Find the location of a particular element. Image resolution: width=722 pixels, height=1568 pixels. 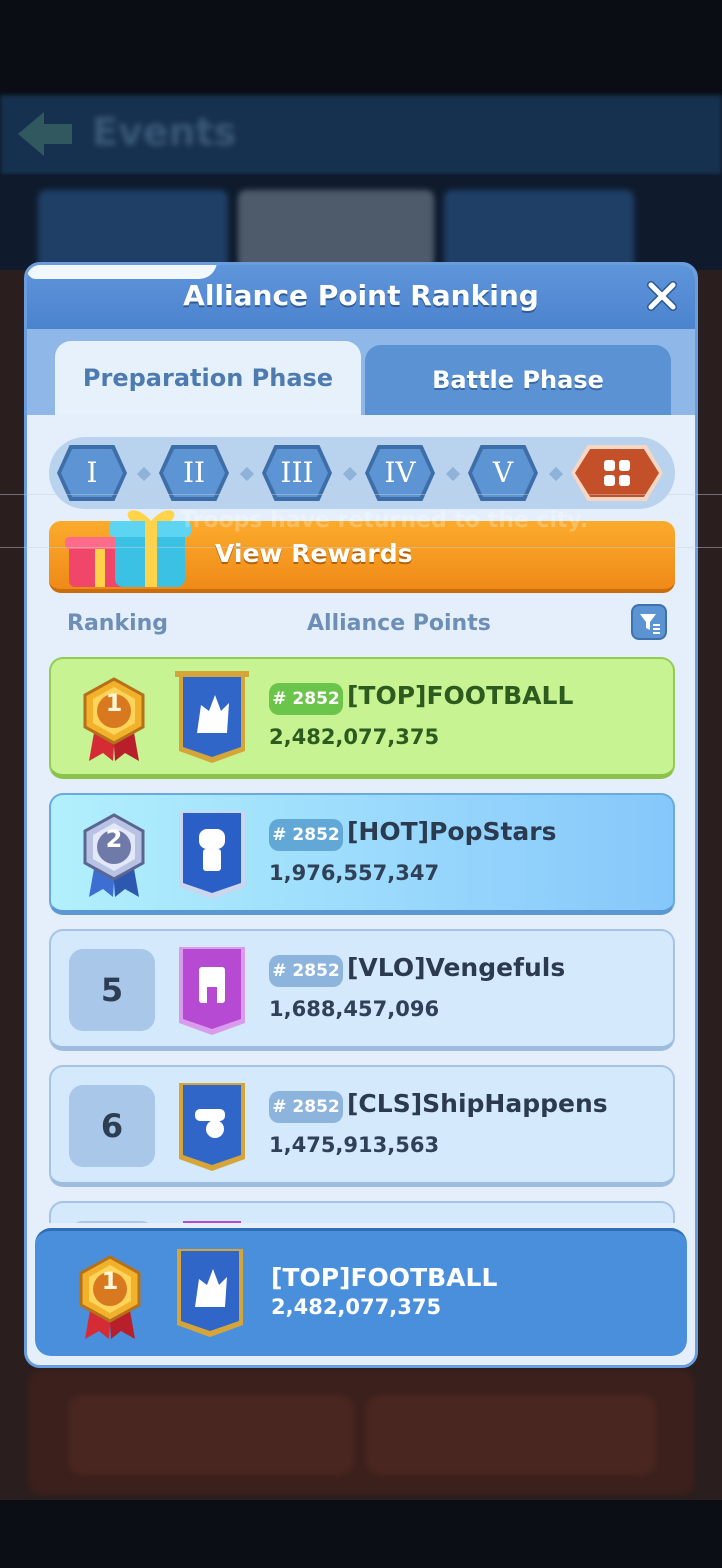

phase-tabs: Preparation Phase Battle Phase is located at coordinates (361, 372).